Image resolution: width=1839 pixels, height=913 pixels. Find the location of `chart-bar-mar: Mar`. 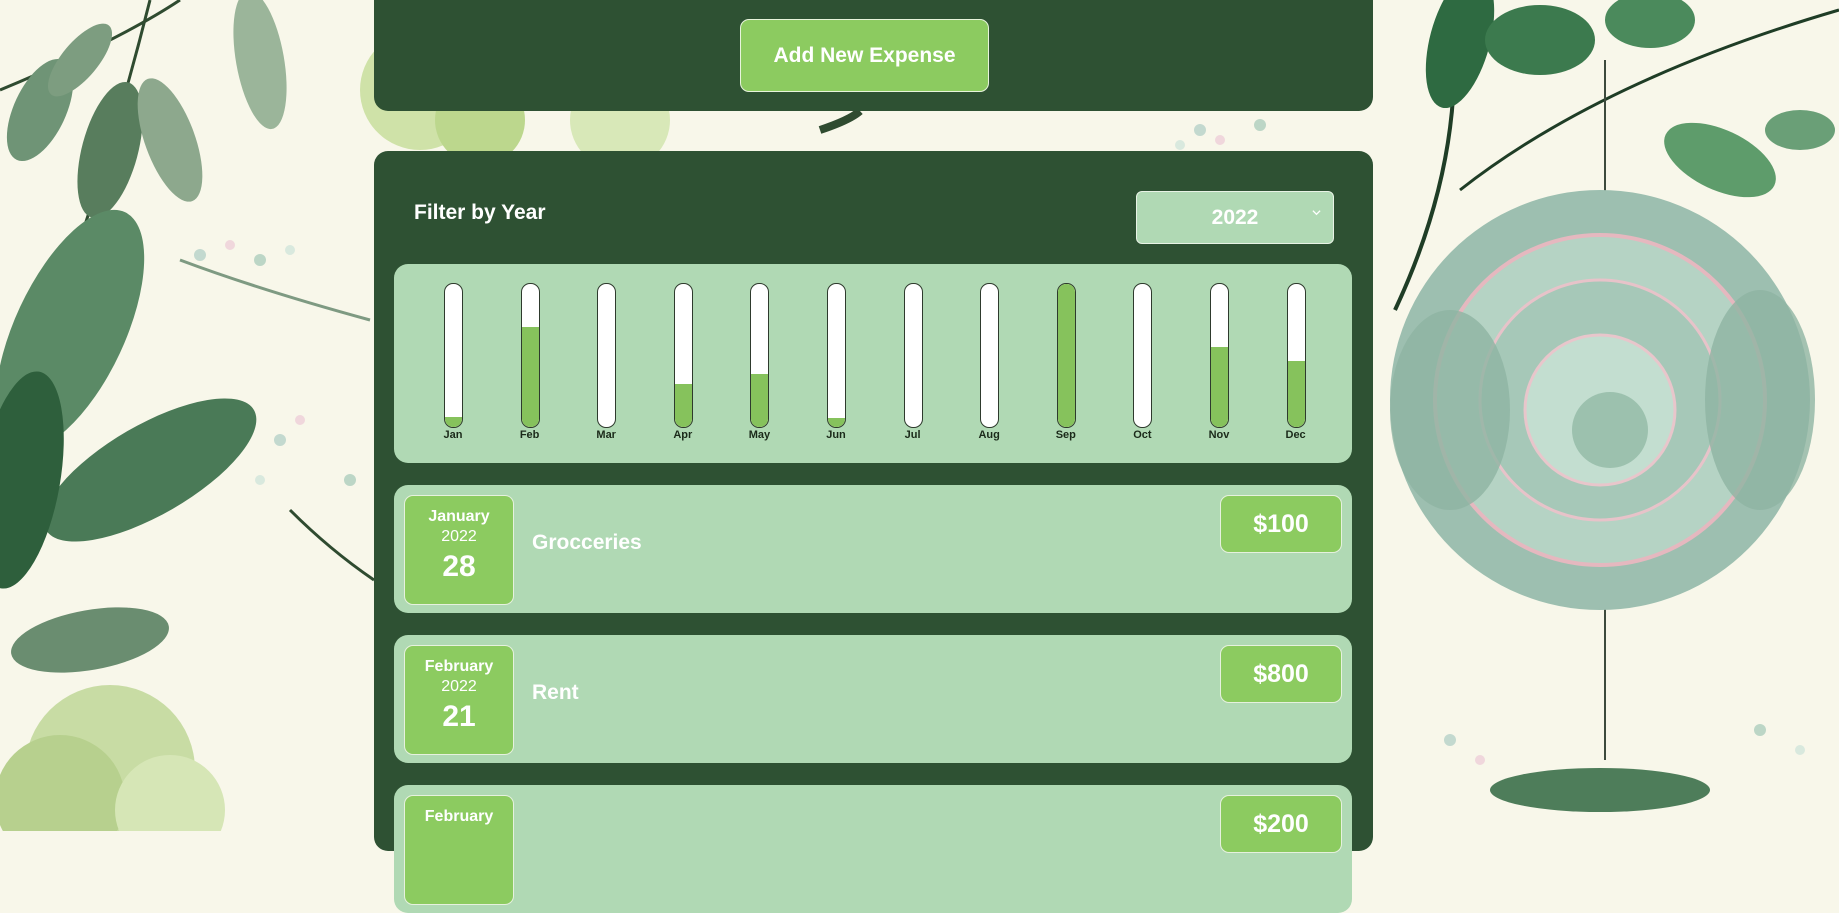

chart-bar-mar: Mar is located at coordinates (606, 368).